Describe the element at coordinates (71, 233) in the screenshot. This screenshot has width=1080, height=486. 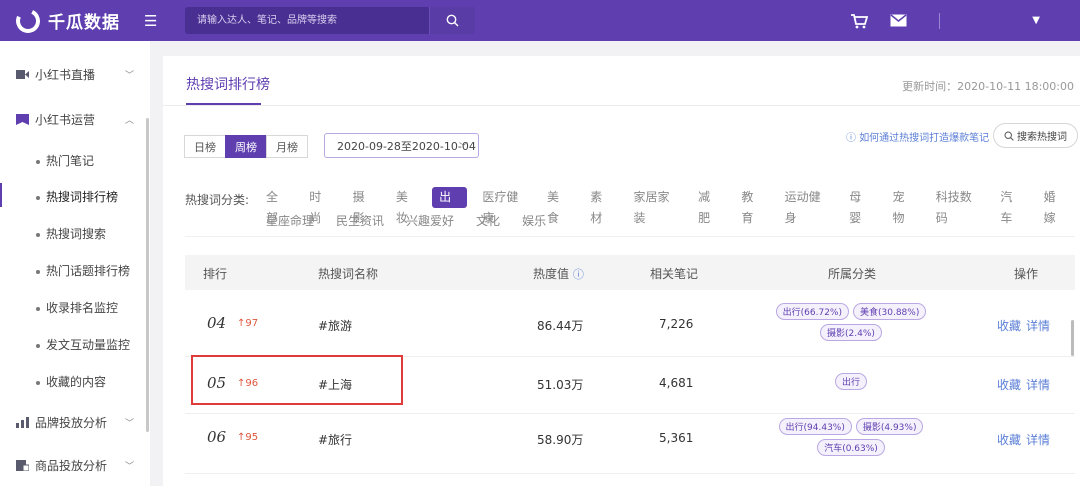
I see `sidebar-item-hot-search: 热搜词搜索` at that location.